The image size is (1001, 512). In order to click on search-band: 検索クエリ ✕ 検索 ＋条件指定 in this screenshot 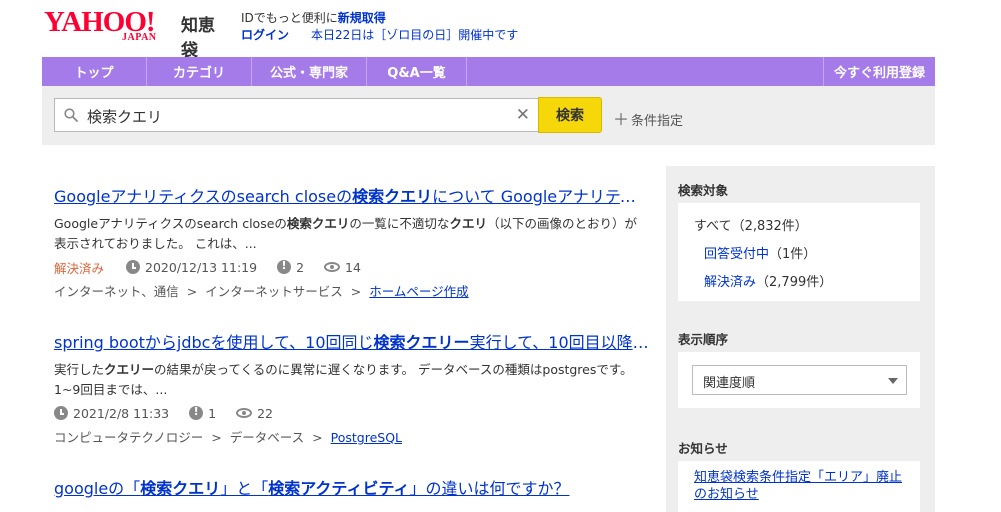, I will do `click(488, 115)`.